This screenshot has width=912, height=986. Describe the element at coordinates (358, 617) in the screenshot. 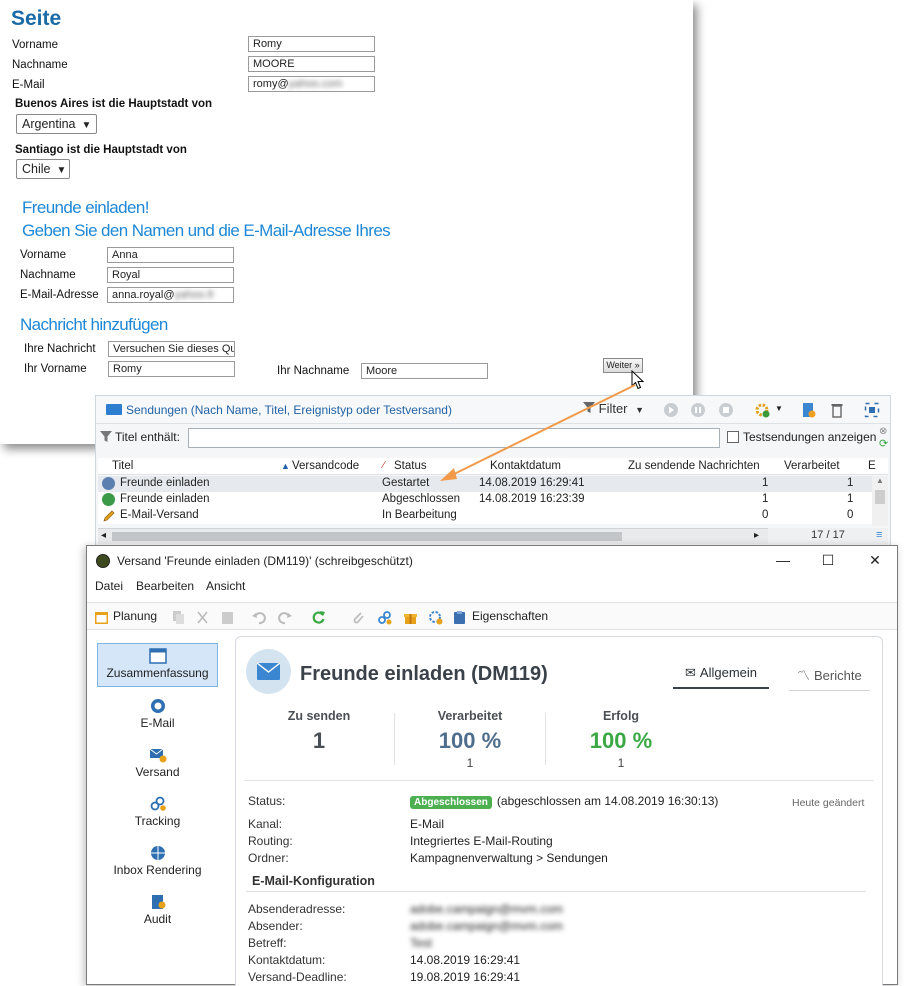

I see `attachment-icon` at that location.